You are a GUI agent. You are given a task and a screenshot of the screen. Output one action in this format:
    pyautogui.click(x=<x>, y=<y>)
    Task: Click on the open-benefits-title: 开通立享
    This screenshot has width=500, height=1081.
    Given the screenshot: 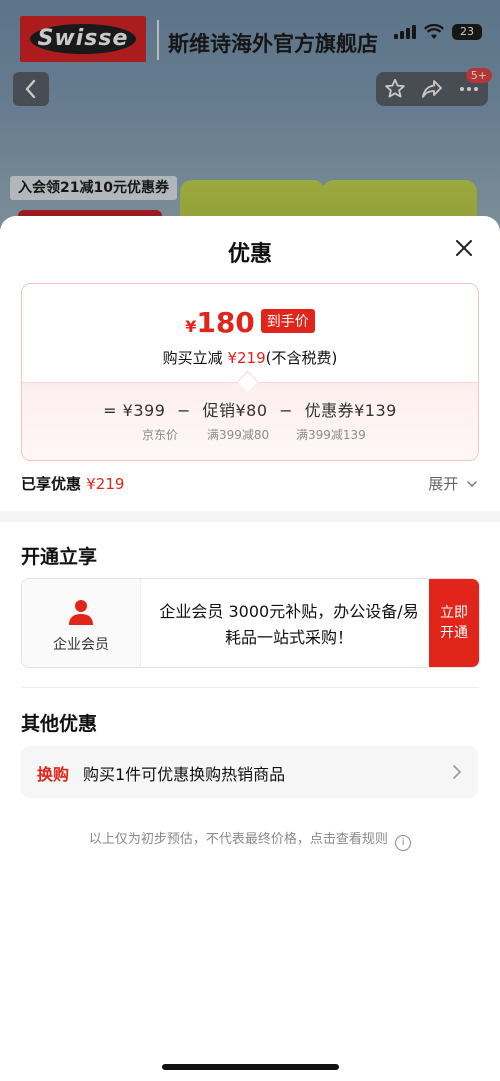 What is the action you would take?
    pyautogui.click(x=59, y=557)
    